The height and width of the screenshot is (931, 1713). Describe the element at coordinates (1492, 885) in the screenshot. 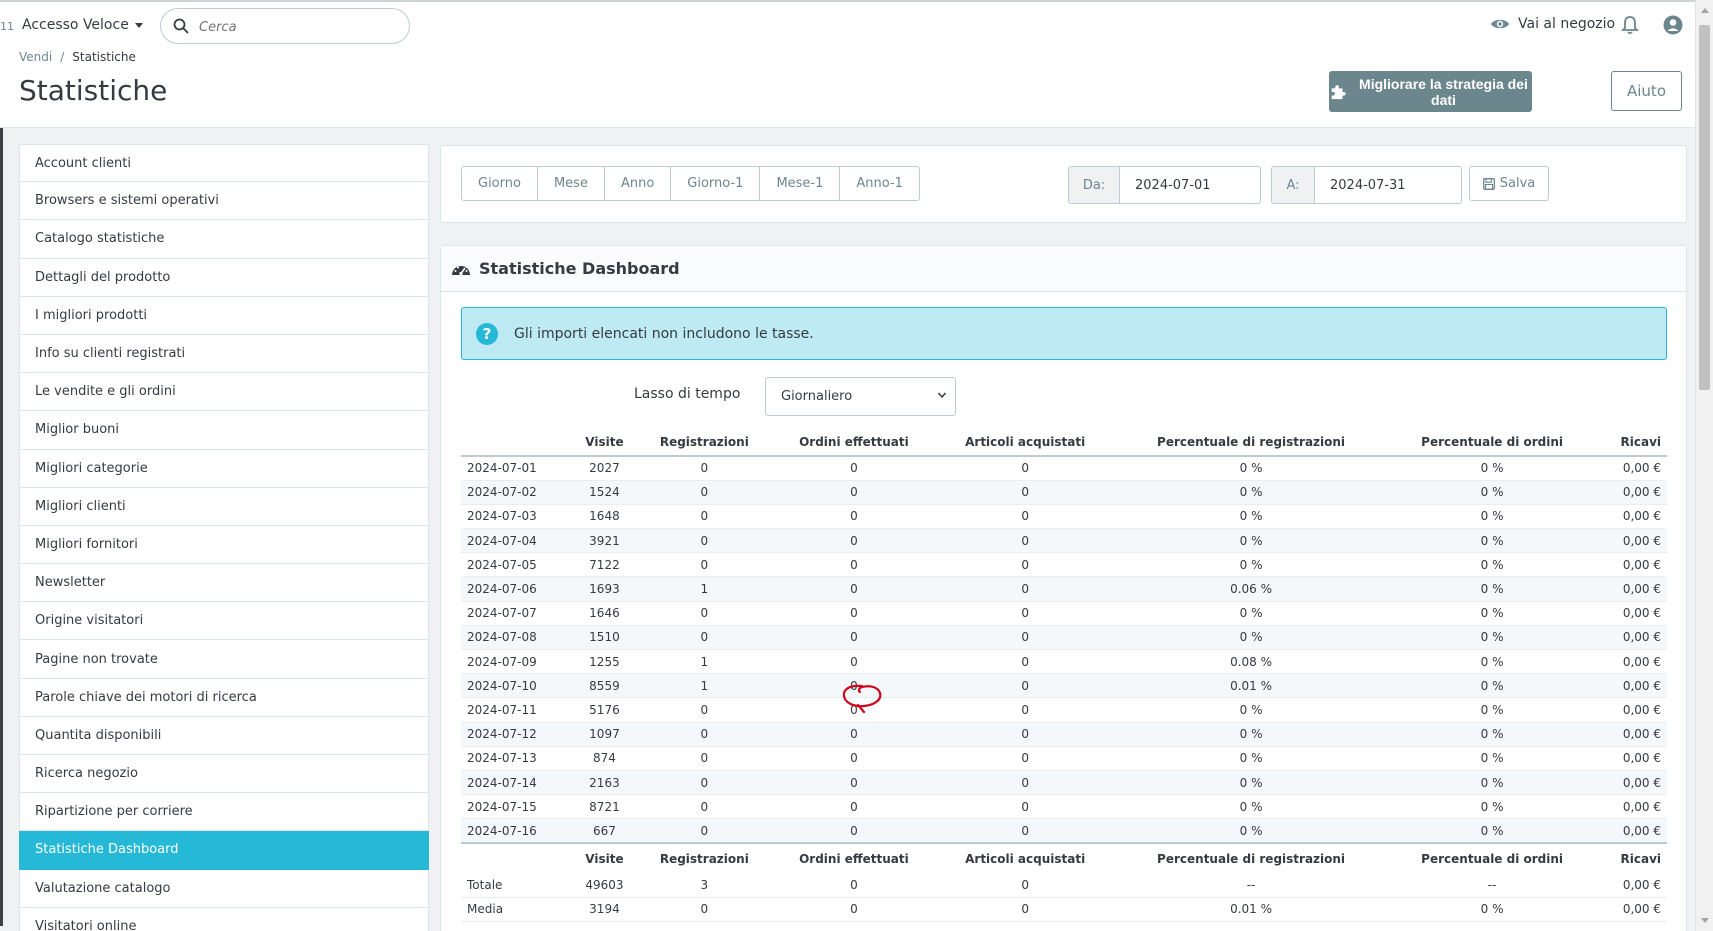

I see `table-cell: --` at that location.